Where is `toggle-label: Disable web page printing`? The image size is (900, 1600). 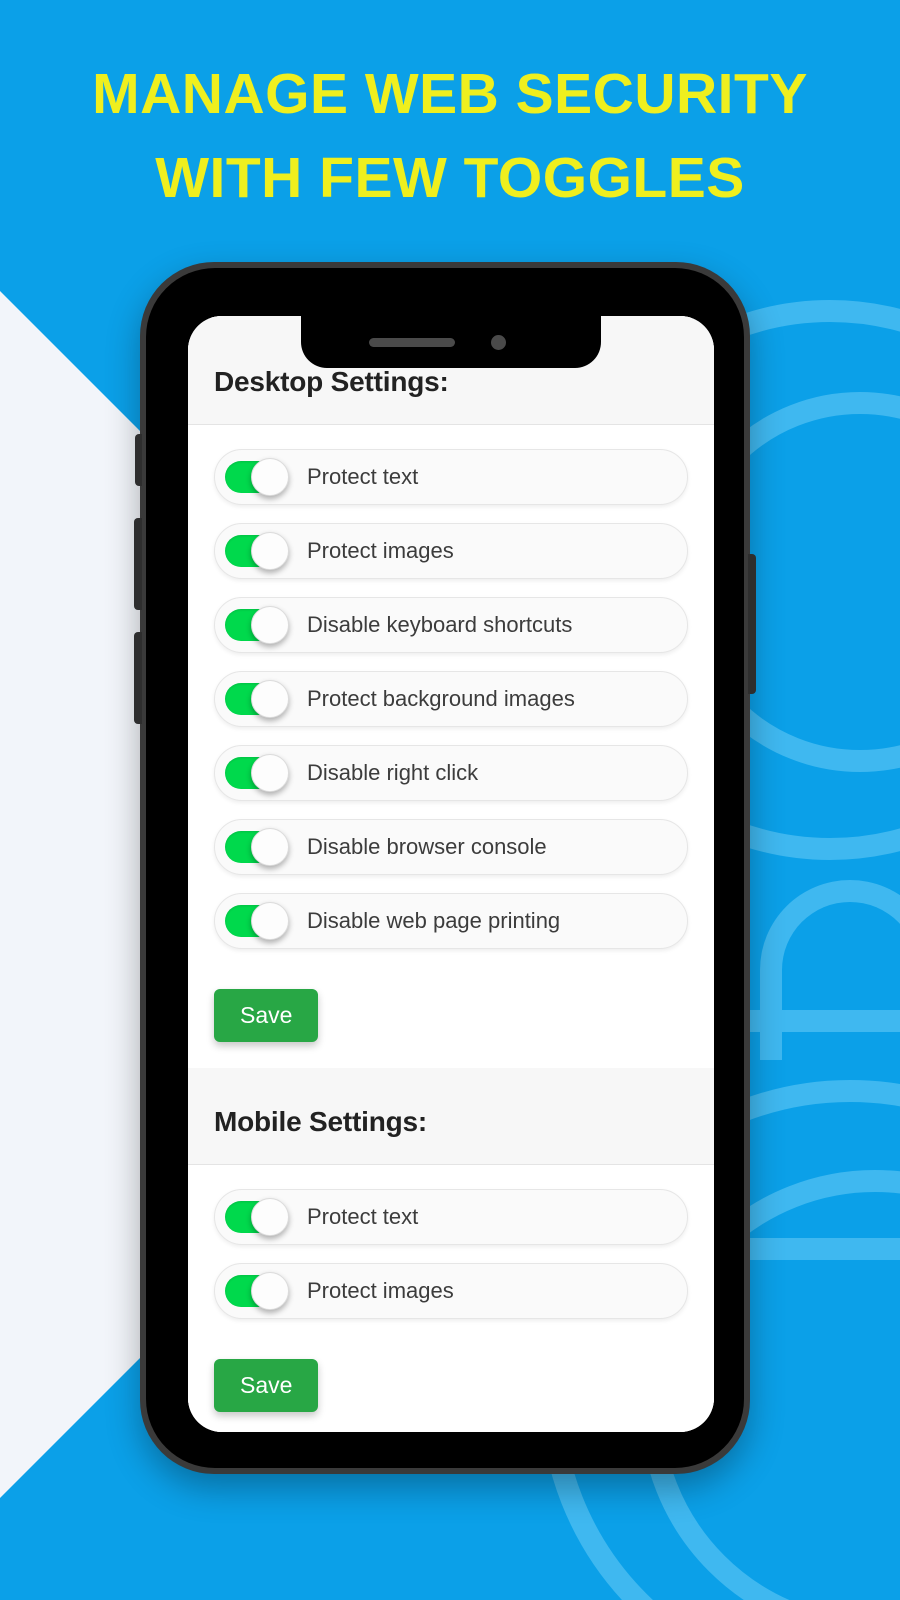 toggle-label: Disable web page printing is located at coordinates (434, 920).